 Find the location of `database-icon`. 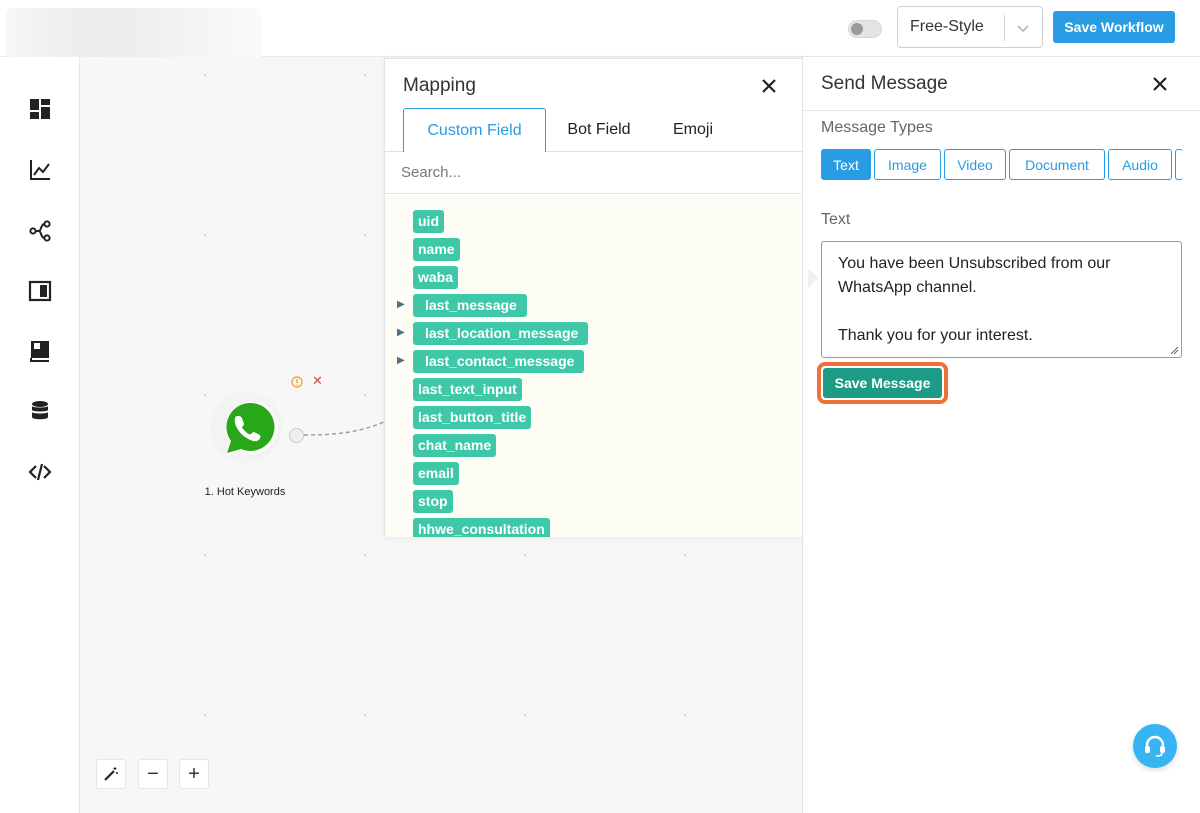

database-icon is located at coordinates (40, 411).